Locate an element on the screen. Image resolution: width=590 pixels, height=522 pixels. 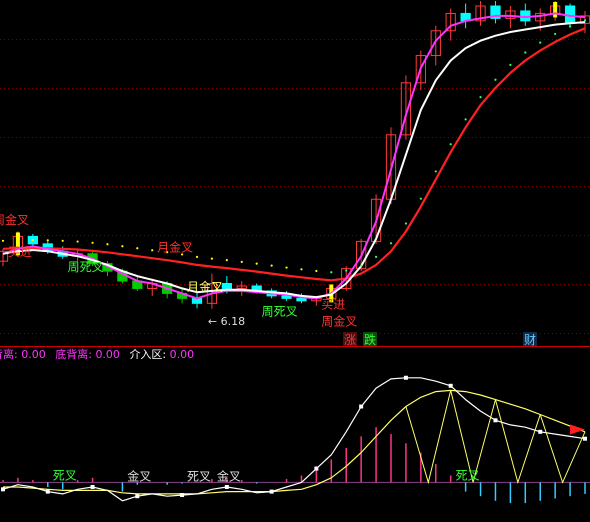
buy-signal-bar is located at coordinates (555, 10).